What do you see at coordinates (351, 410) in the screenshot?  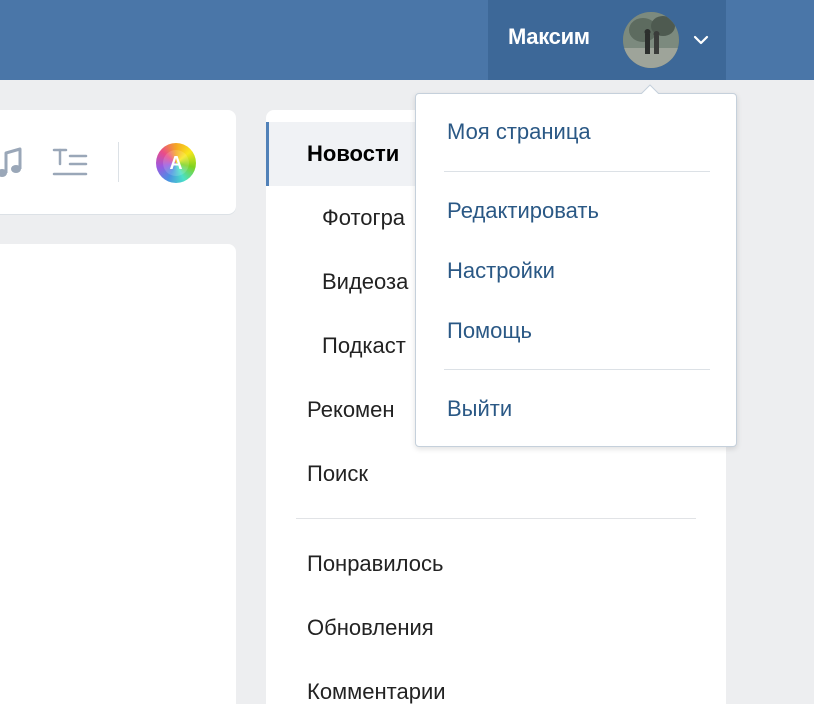 I see `nav-item-recommendations: Рекомен` at bounding box center [351, 410].